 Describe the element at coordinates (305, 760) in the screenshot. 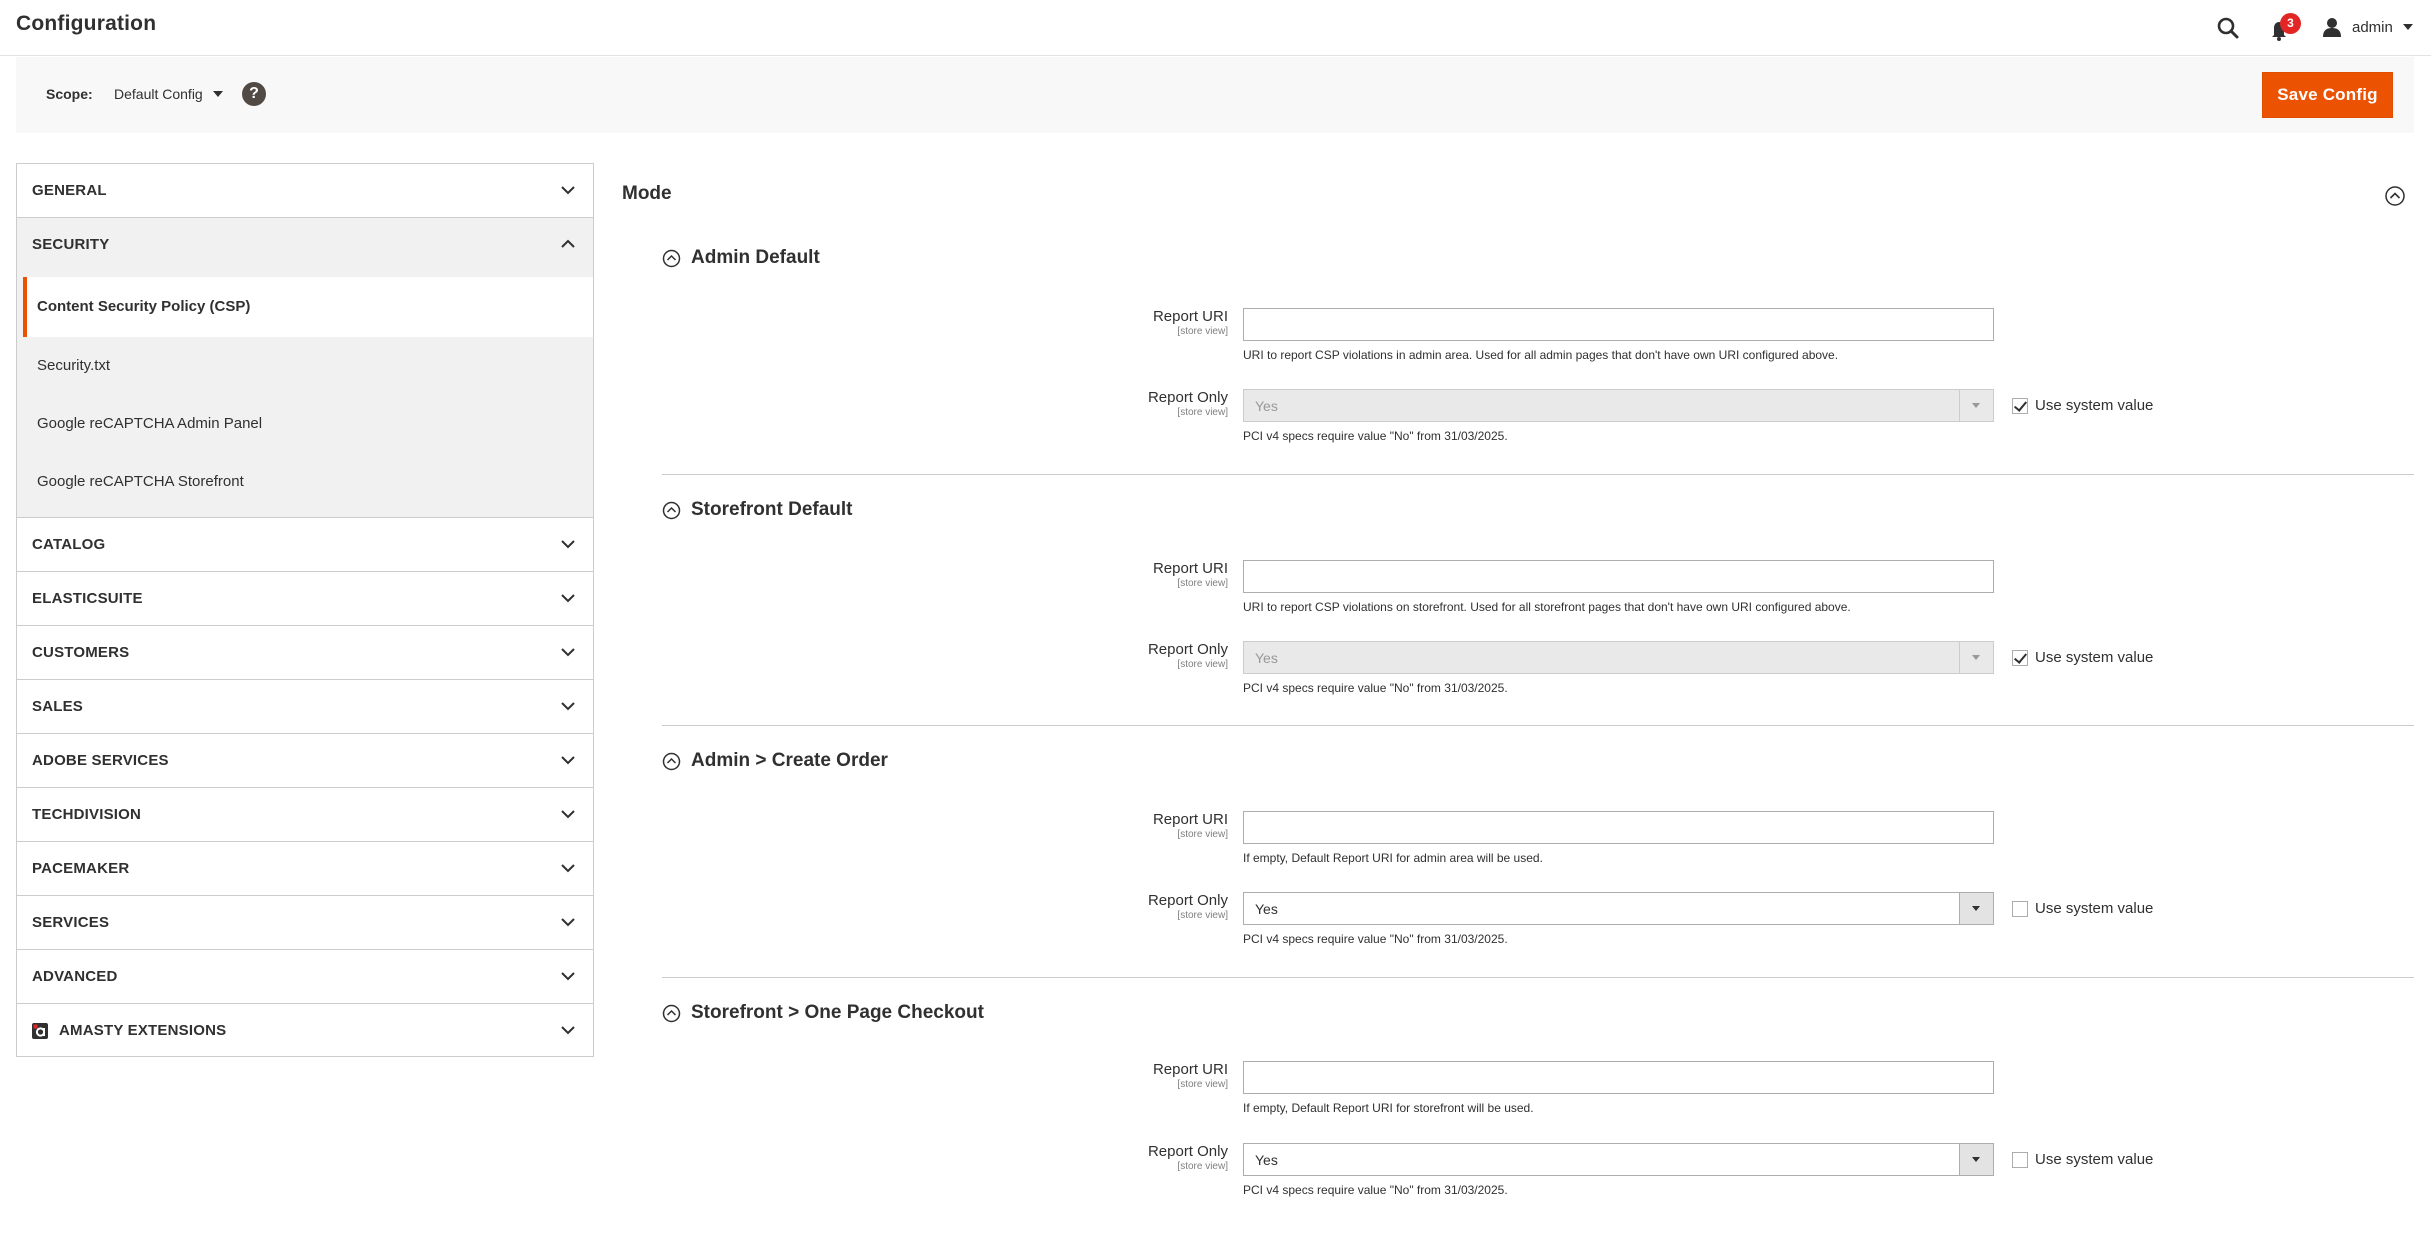

I see `sidebar-section-adobe-services: ADOBE SERVICES` at that location.